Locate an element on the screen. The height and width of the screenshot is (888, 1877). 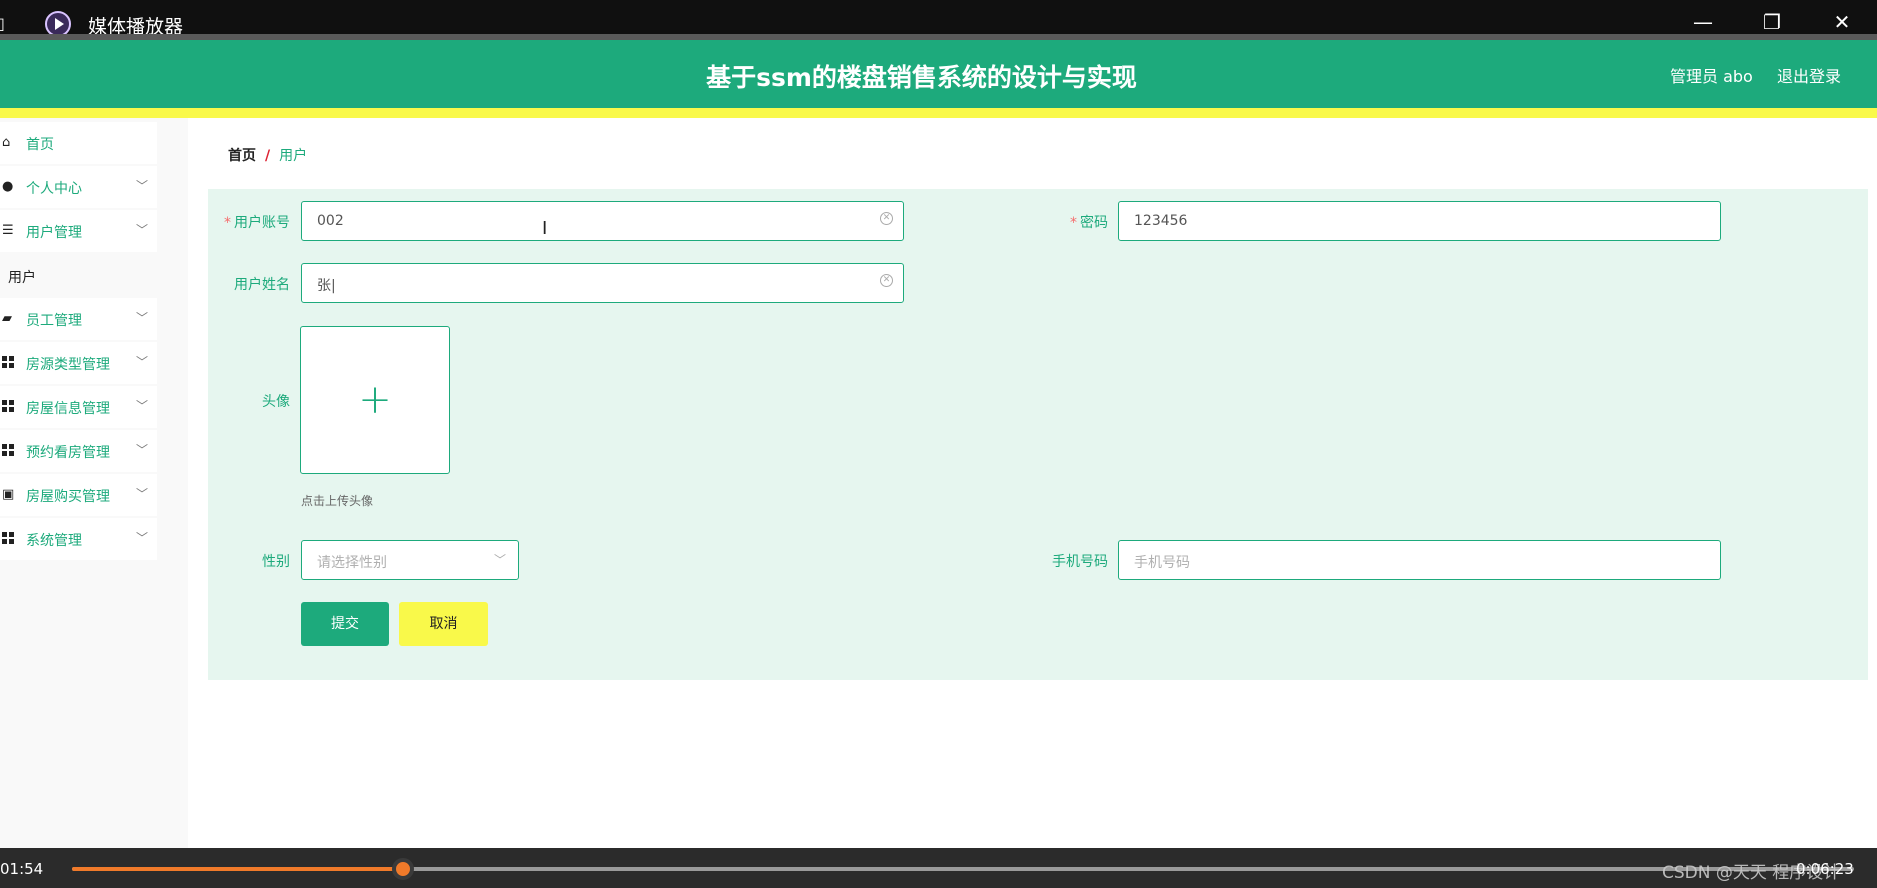
sidebar-item-personal-center: ● 个人中心 ﹀ is located at coordinates (78, 187).